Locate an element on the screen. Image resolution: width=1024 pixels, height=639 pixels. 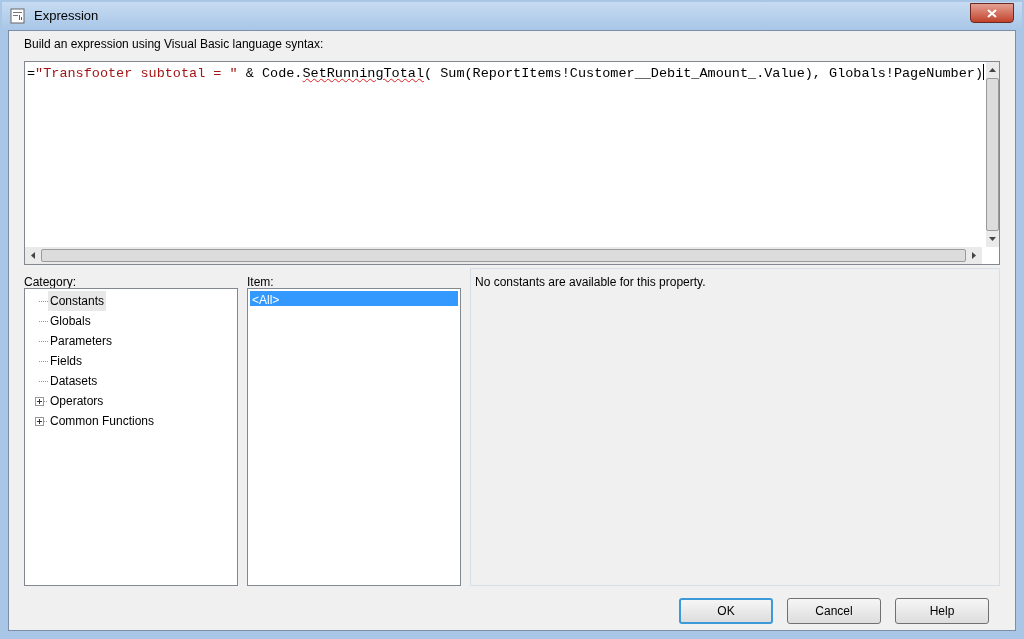
horizontal-scrollbar is located at coordinates (503, 255).